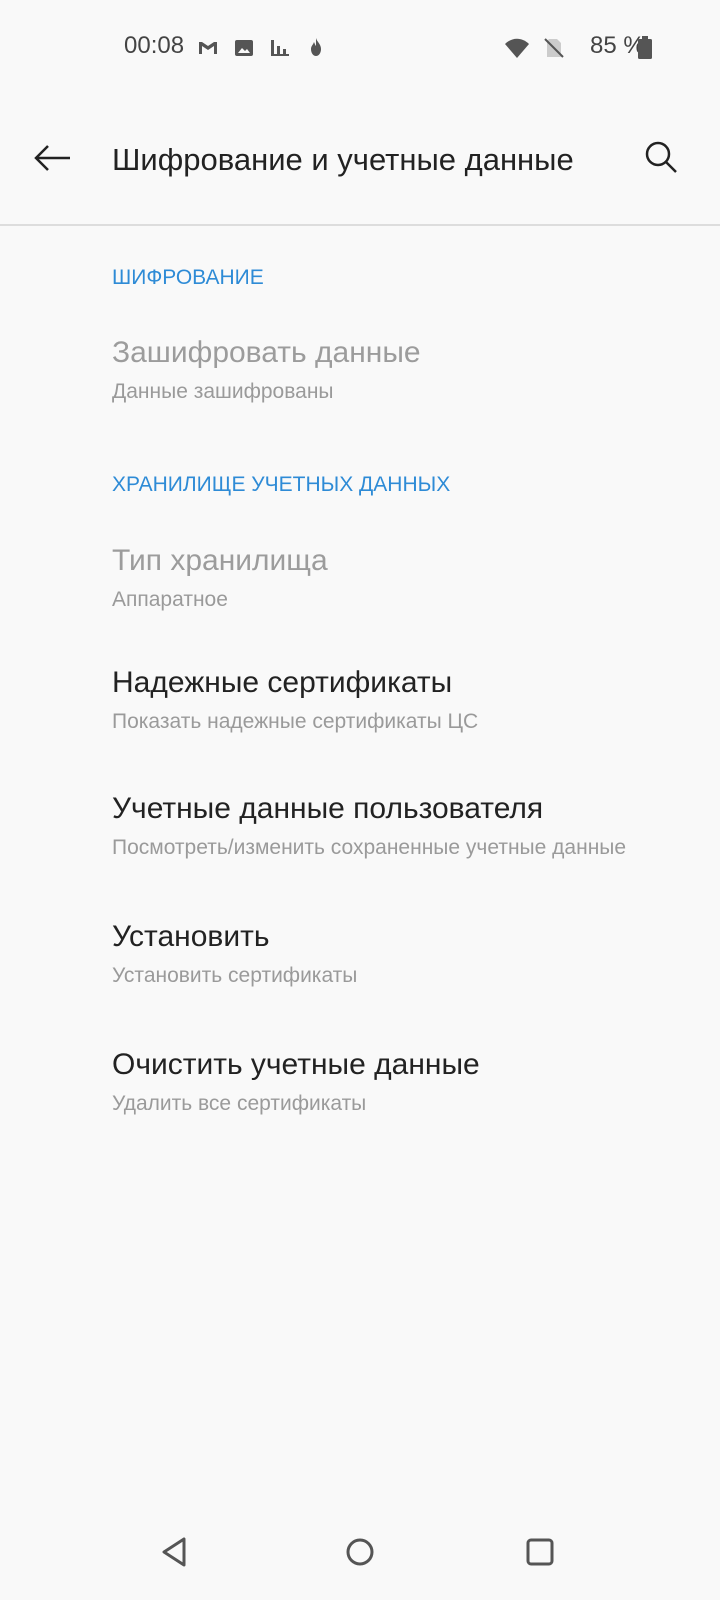 The image size is (720, 1600). I want to click on nav-recents-icon, so click(540, 1552).